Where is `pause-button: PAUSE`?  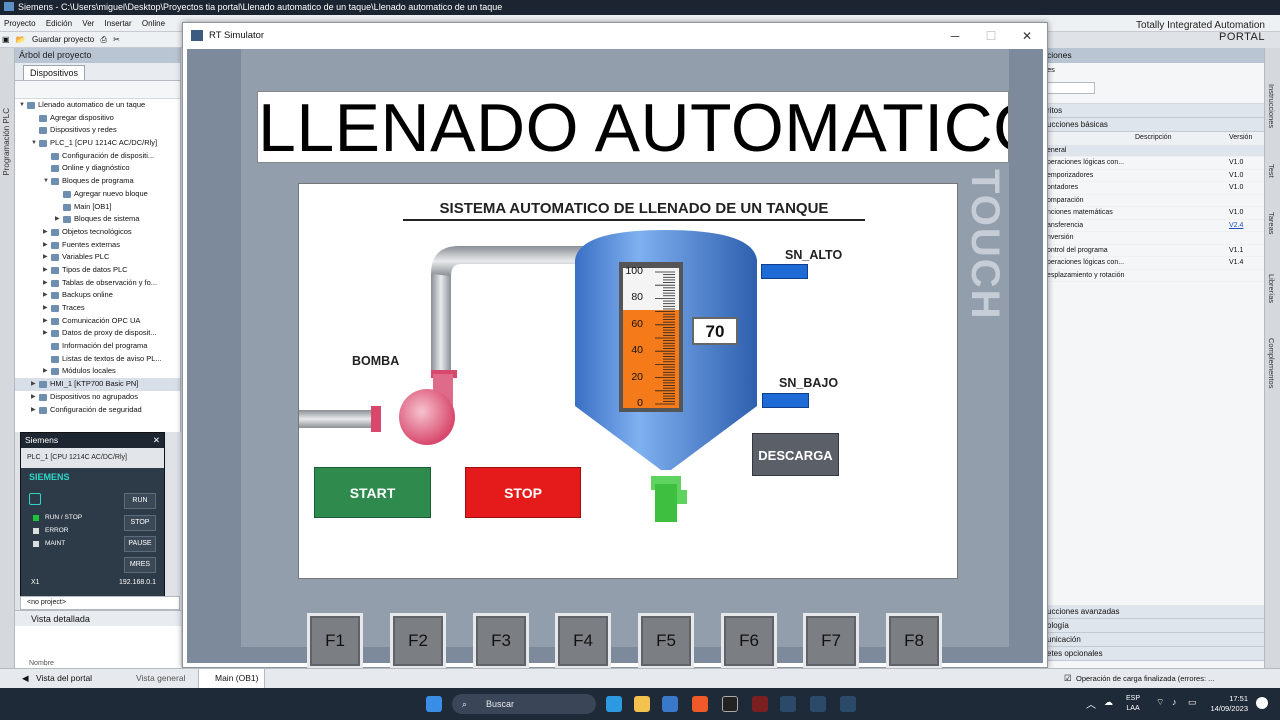 pause-button: PAUSE is located at coordinates (140, 544).